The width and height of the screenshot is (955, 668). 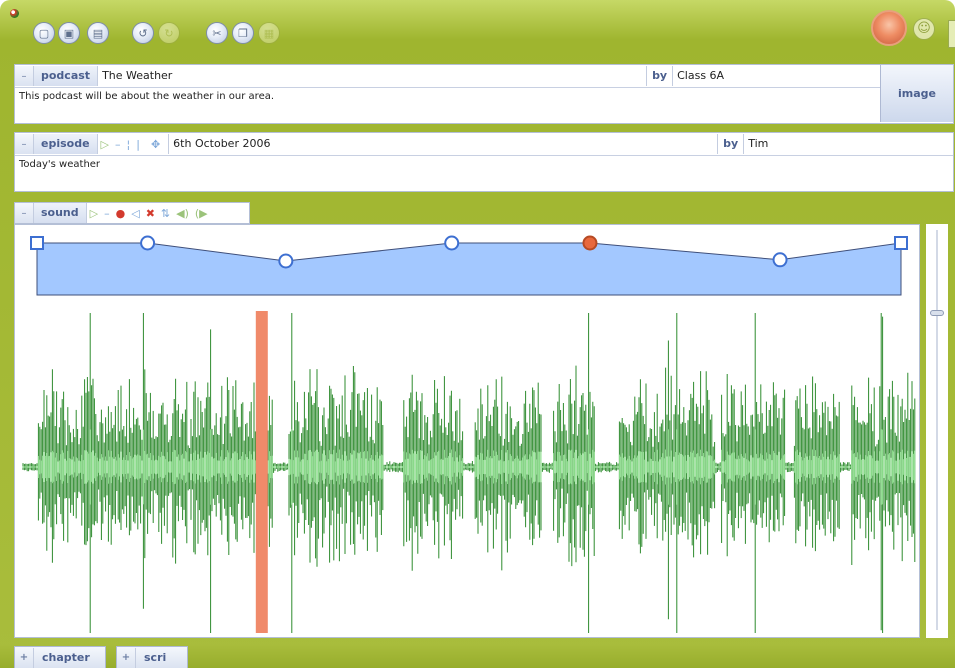 What do you see at coordinates (121, 213) in the screenshot?
I see `record-icon: ●` at bounding box center [121, 213].